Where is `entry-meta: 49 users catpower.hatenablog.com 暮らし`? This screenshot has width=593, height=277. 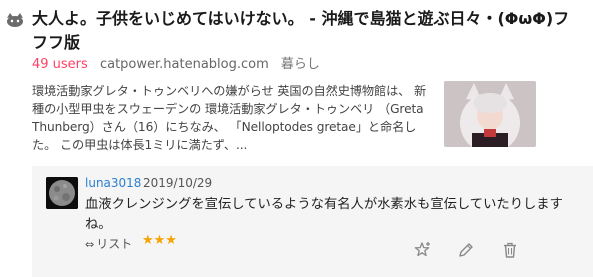
entry-meta: 49 users catpower.hatenablog.com 暮らし is located at coordinates (176, 65).